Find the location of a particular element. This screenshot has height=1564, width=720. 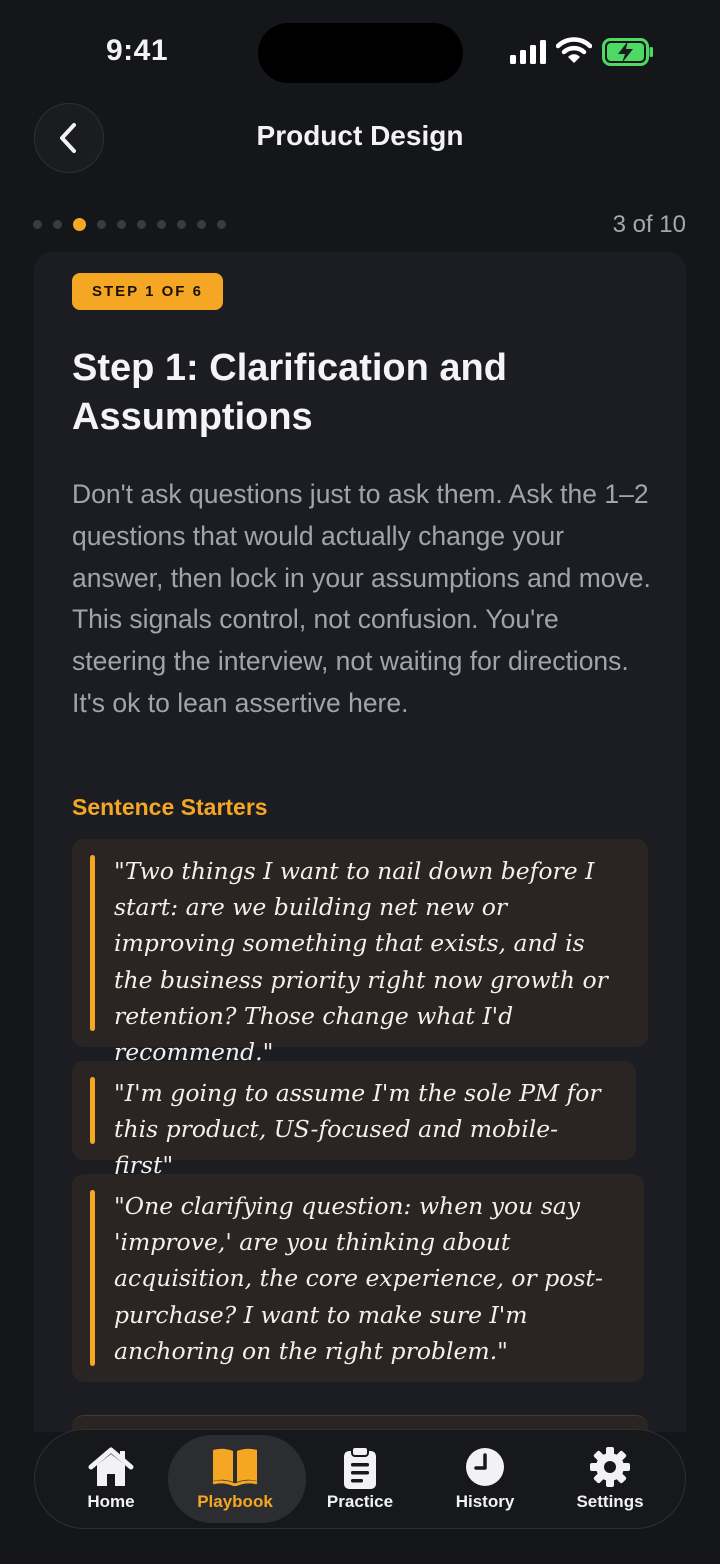

tab-settings: Settings is located at coordinates (610, 1478).